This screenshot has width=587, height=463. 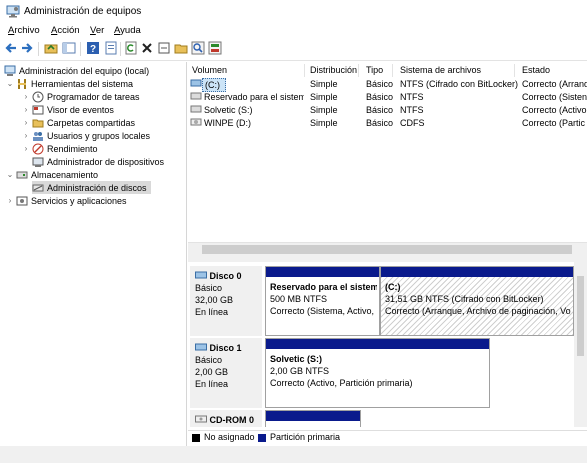 I want to click on horizontal-scrollbar, so click(x=387, y=249).